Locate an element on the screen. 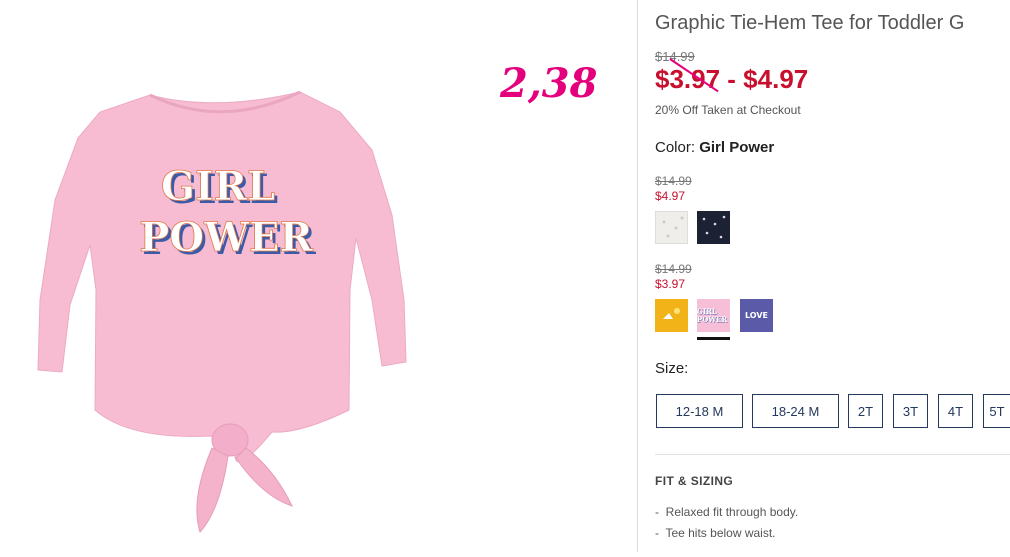 The image size is (1010, 557). purple-swatch-text: LOVE is located at coordinates (756, 315).